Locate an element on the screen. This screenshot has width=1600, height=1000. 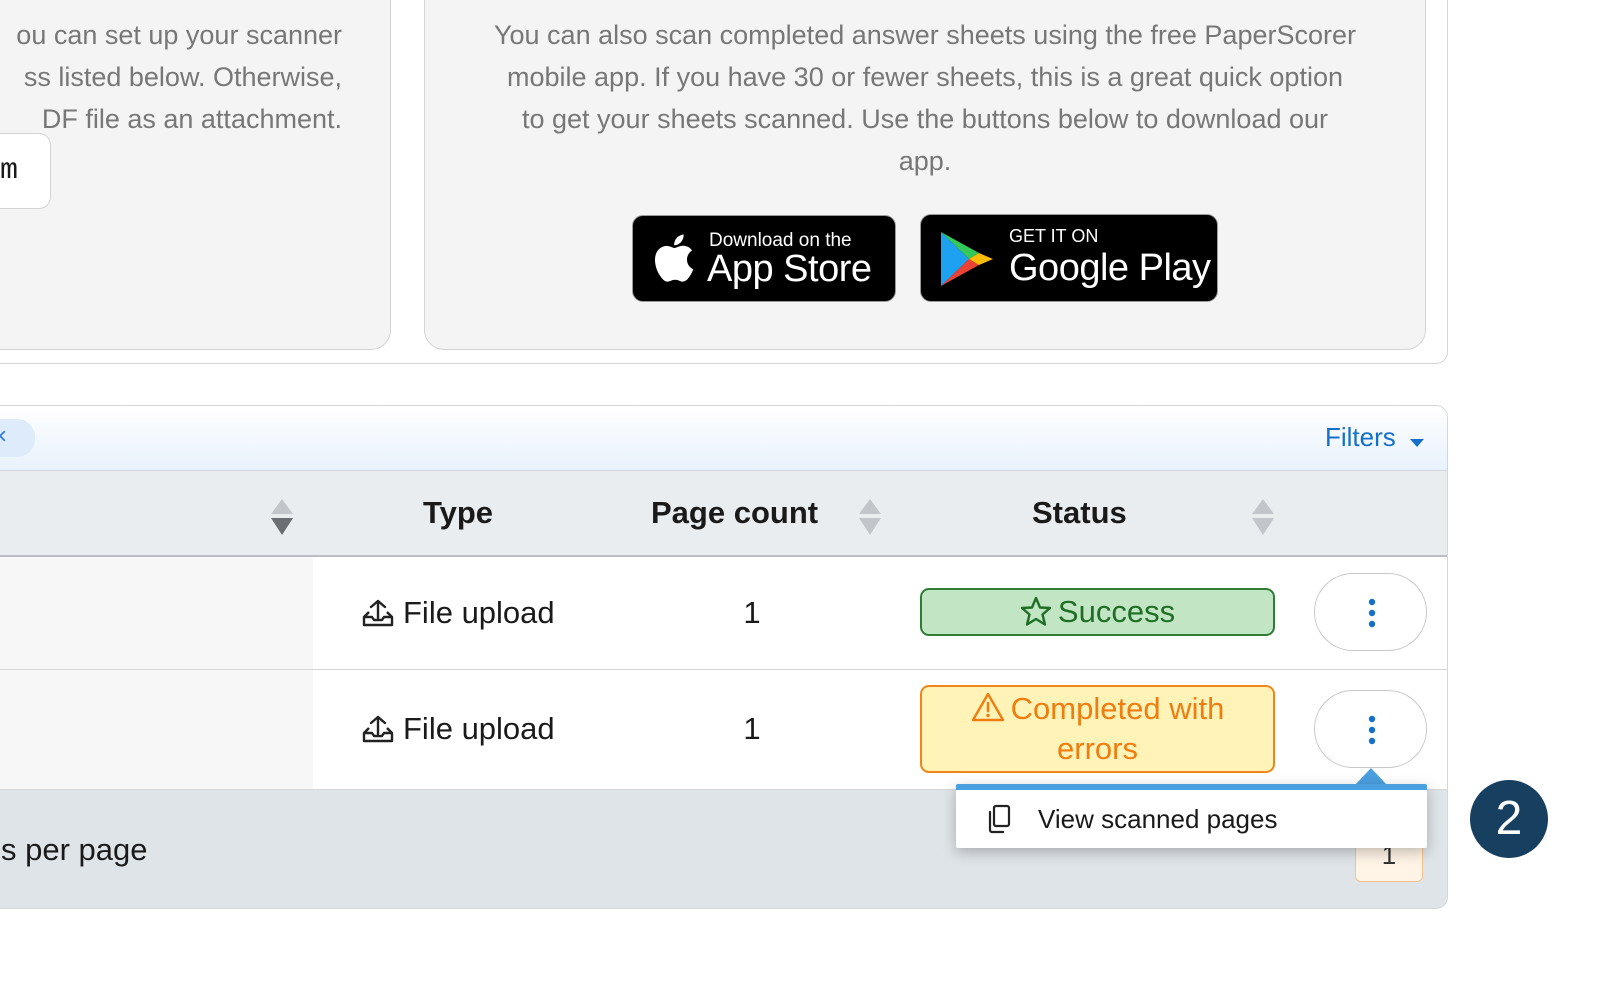
google-play-icon is located at coordinates (967, 261).